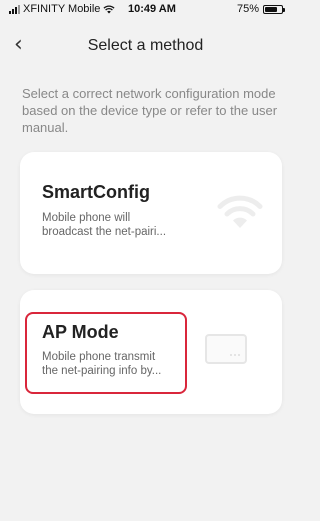 Image resolution: width=320 pixels, height=521 pixels. I want to click on status-time: 10:49 AM, so click(152, 9).